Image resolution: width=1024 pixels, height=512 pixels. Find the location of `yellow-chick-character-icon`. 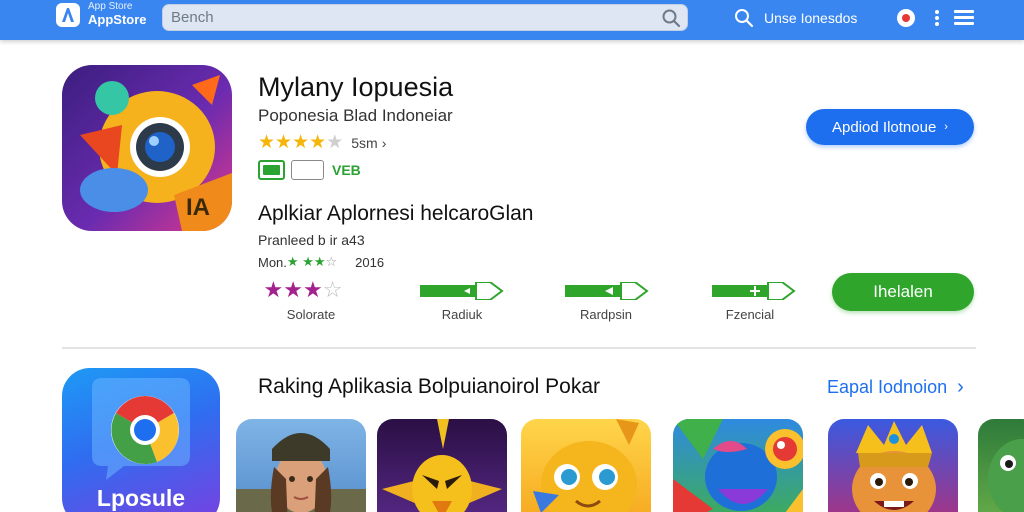

yellow-chick-character-icon is located at coordinates (586, 465).